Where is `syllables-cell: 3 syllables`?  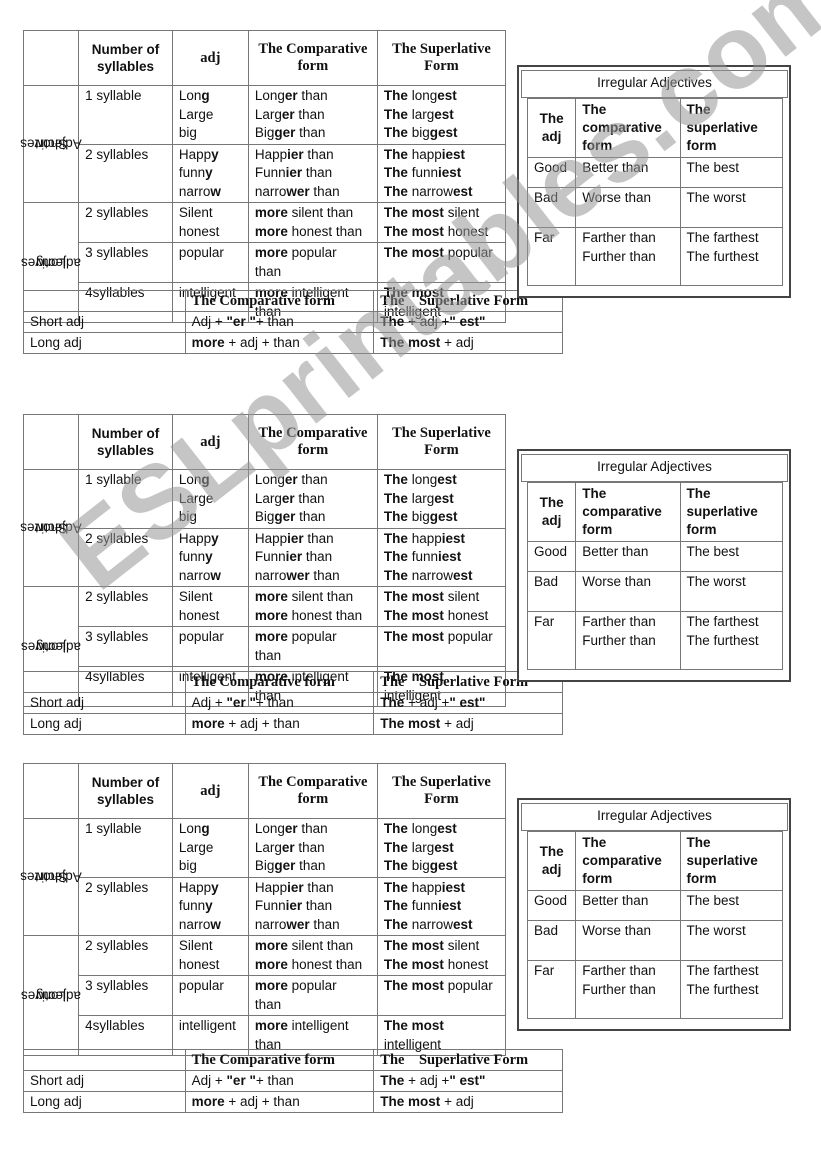
syllables-cell: 3 syllables is located at coordinates (125, 262).